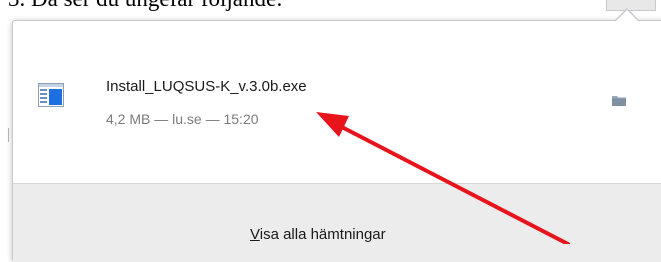 Image resolution: width=661 pixels, height=262 pixels. I want to click on instruction-text: 3. Då ser du ungefär följande:, so click(145, 6).